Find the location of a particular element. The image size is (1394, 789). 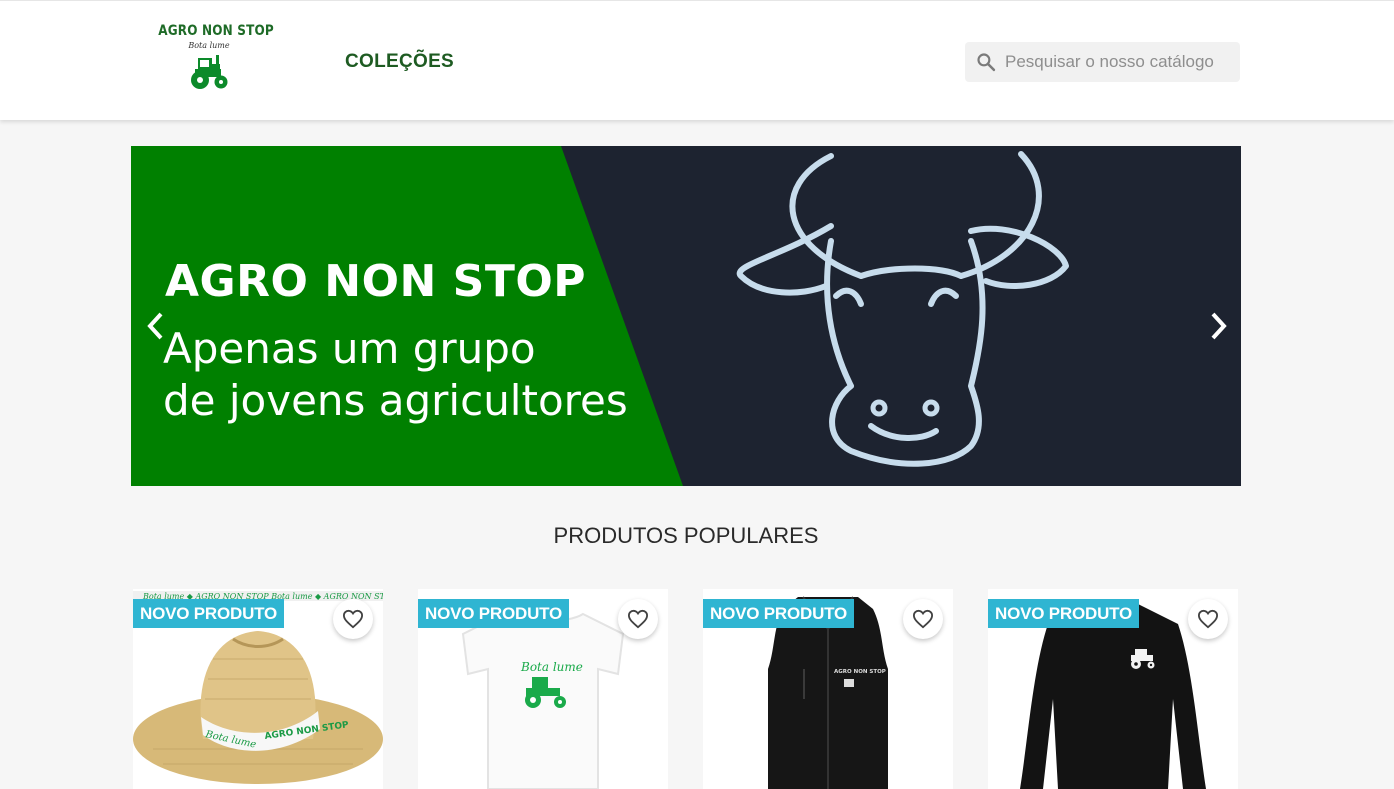

product-card: AGRO NON STOP NOVO PRODUTO is located at coordinates (828, 689).